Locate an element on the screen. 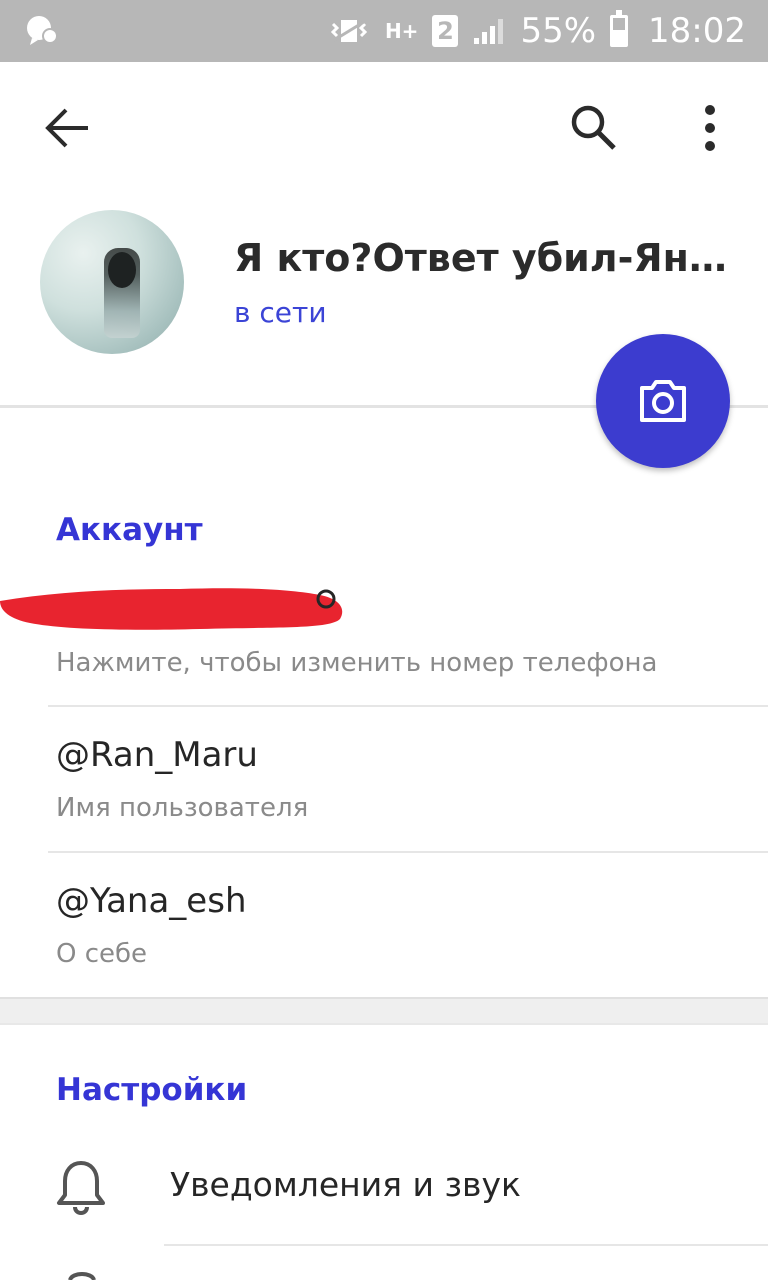 Image resolution: width=768 pixels, height=1280 pixels. back-arrow-icon is located at coordinates (68, 128).